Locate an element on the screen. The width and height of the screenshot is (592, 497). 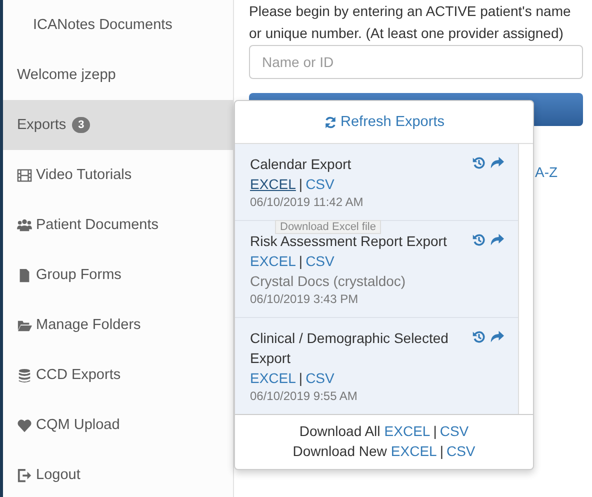
logout-icon is located at coordinates (24, 475).